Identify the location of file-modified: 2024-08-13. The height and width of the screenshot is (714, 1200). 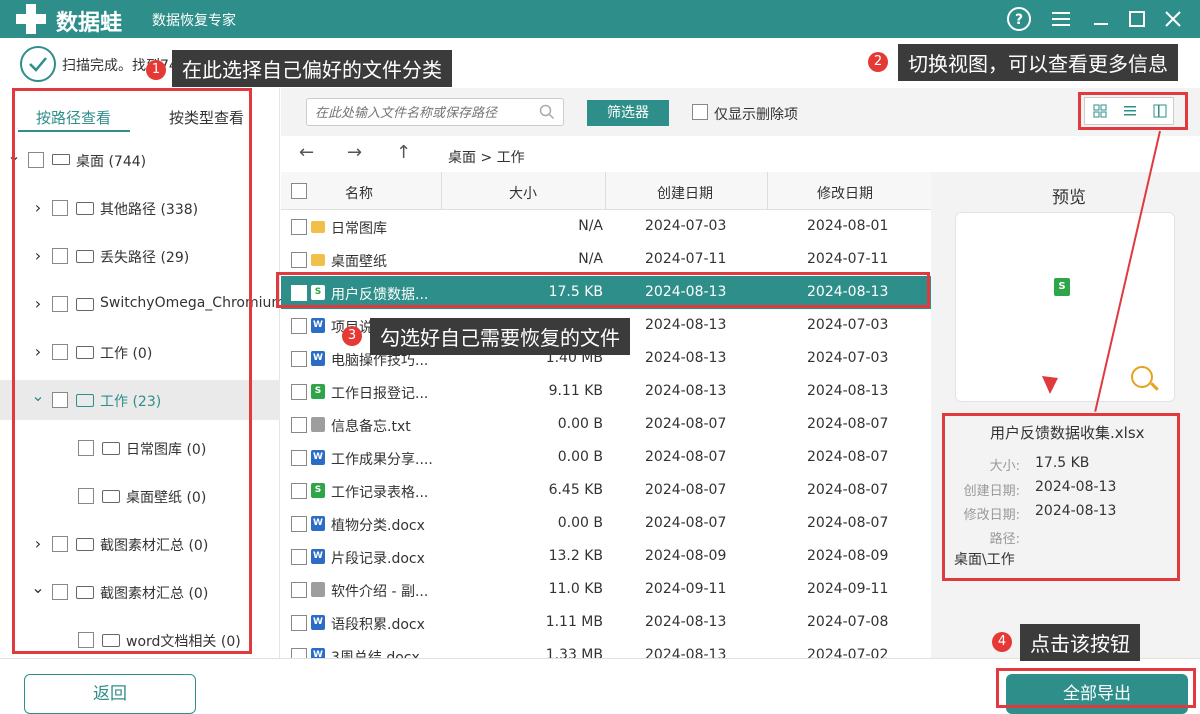
(848, 391).